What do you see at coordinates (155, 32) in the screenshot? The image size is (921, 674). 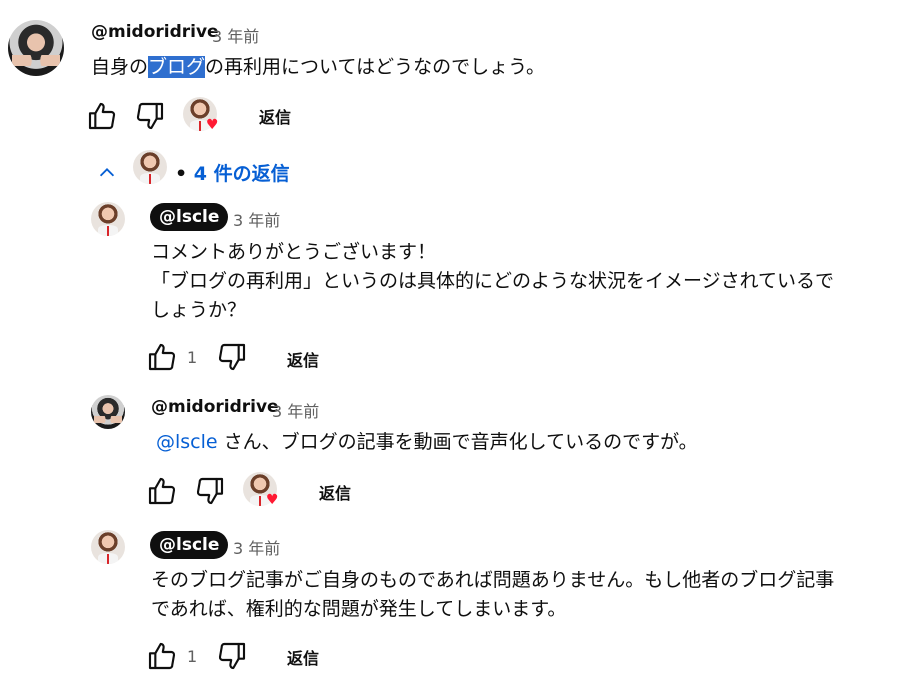 I see `comment-author: @midoridrive` at bounding box center [155, 32].